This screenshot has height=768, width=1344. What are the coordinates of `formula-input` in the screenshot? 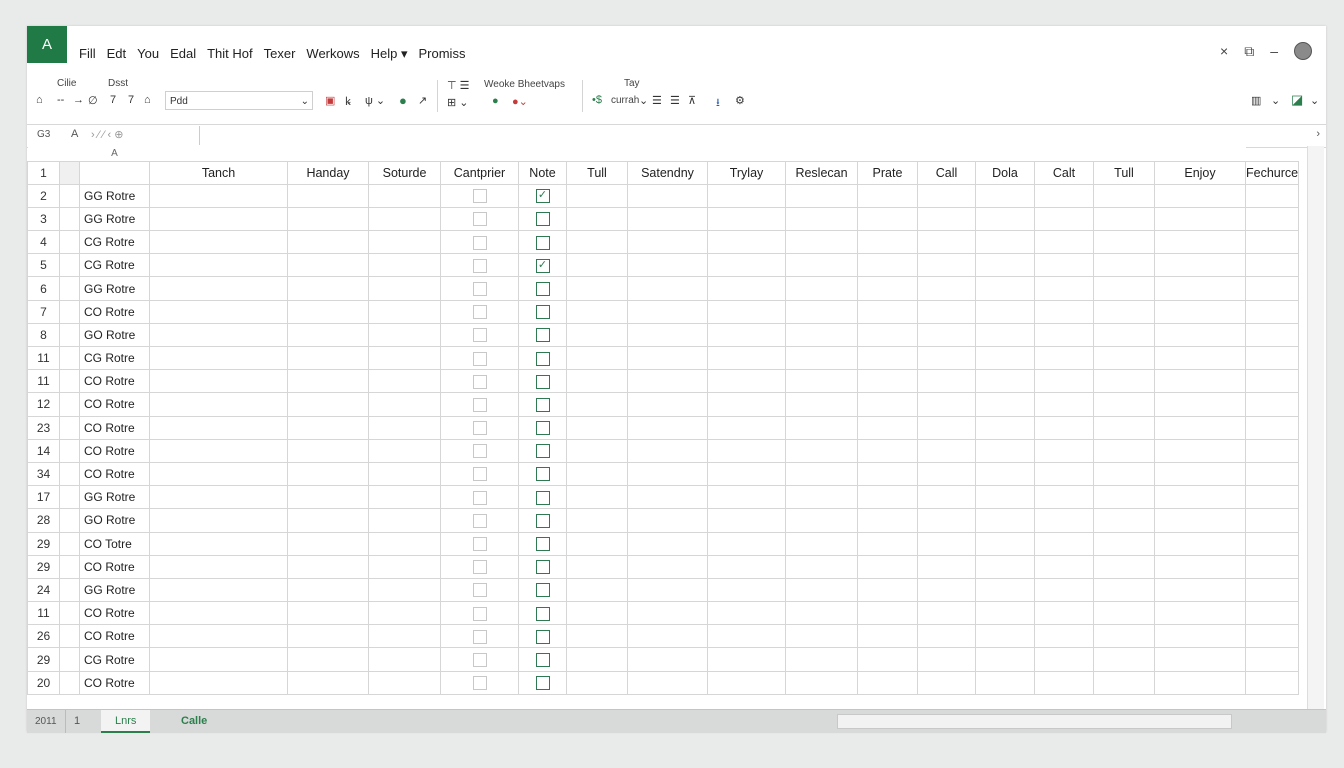 It's located at (762, 135).